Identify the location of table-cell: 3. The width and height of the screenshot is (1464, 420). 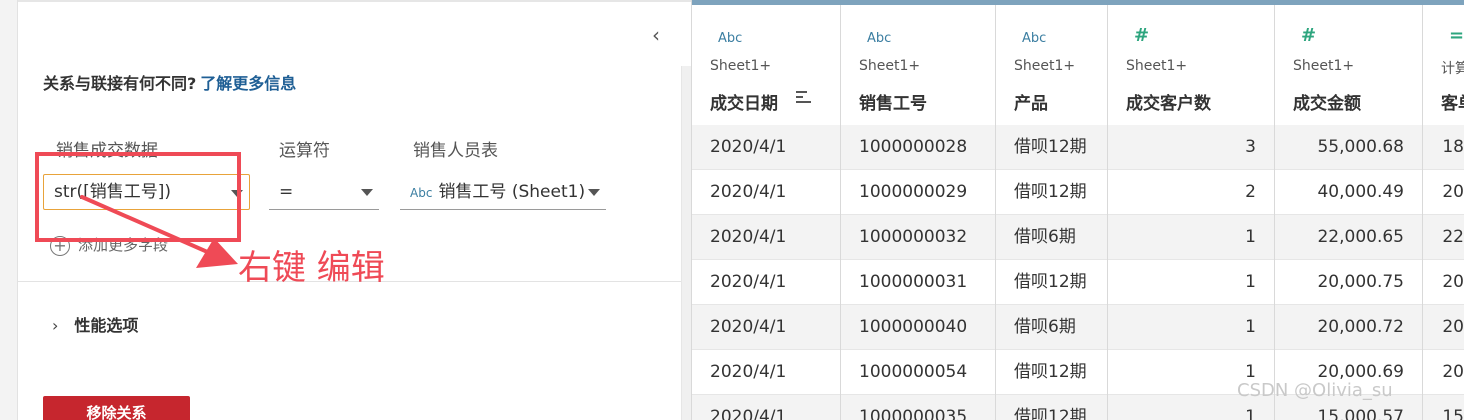
(1191, 147).